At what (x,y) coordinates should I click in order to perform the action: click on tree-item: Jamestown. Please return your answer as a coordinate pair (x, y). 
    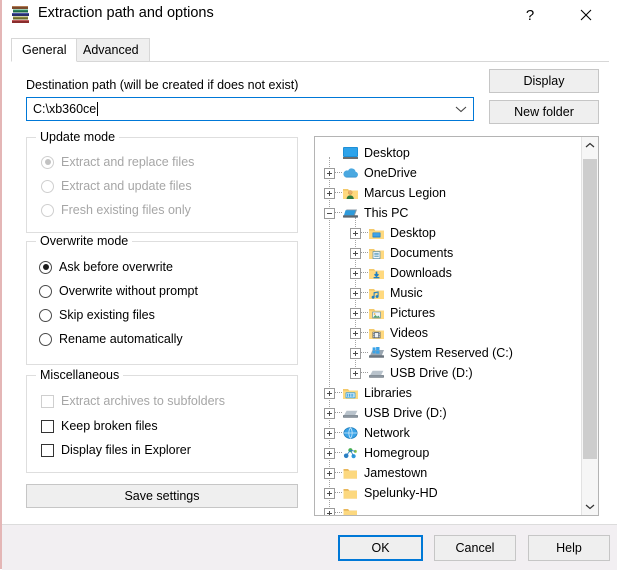
    Looking at the image, I should click on (371, 473).